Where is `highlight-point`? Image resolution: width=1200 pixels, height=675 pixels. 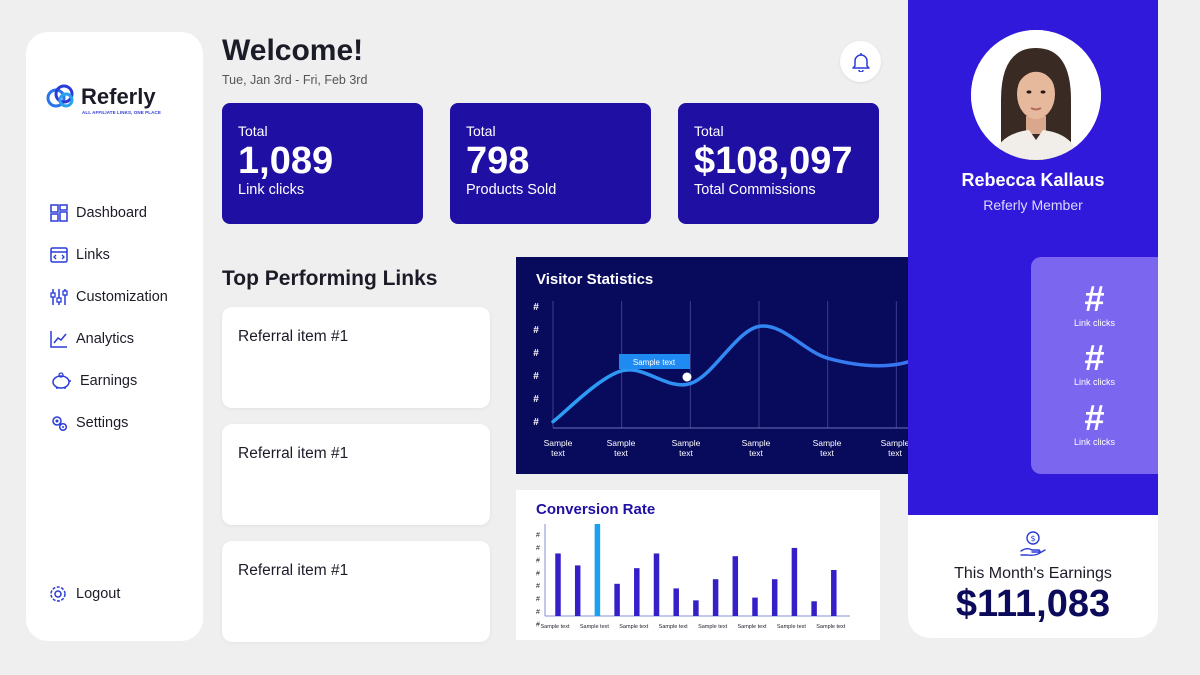 highlight-point is located at coordinates (687, 377).